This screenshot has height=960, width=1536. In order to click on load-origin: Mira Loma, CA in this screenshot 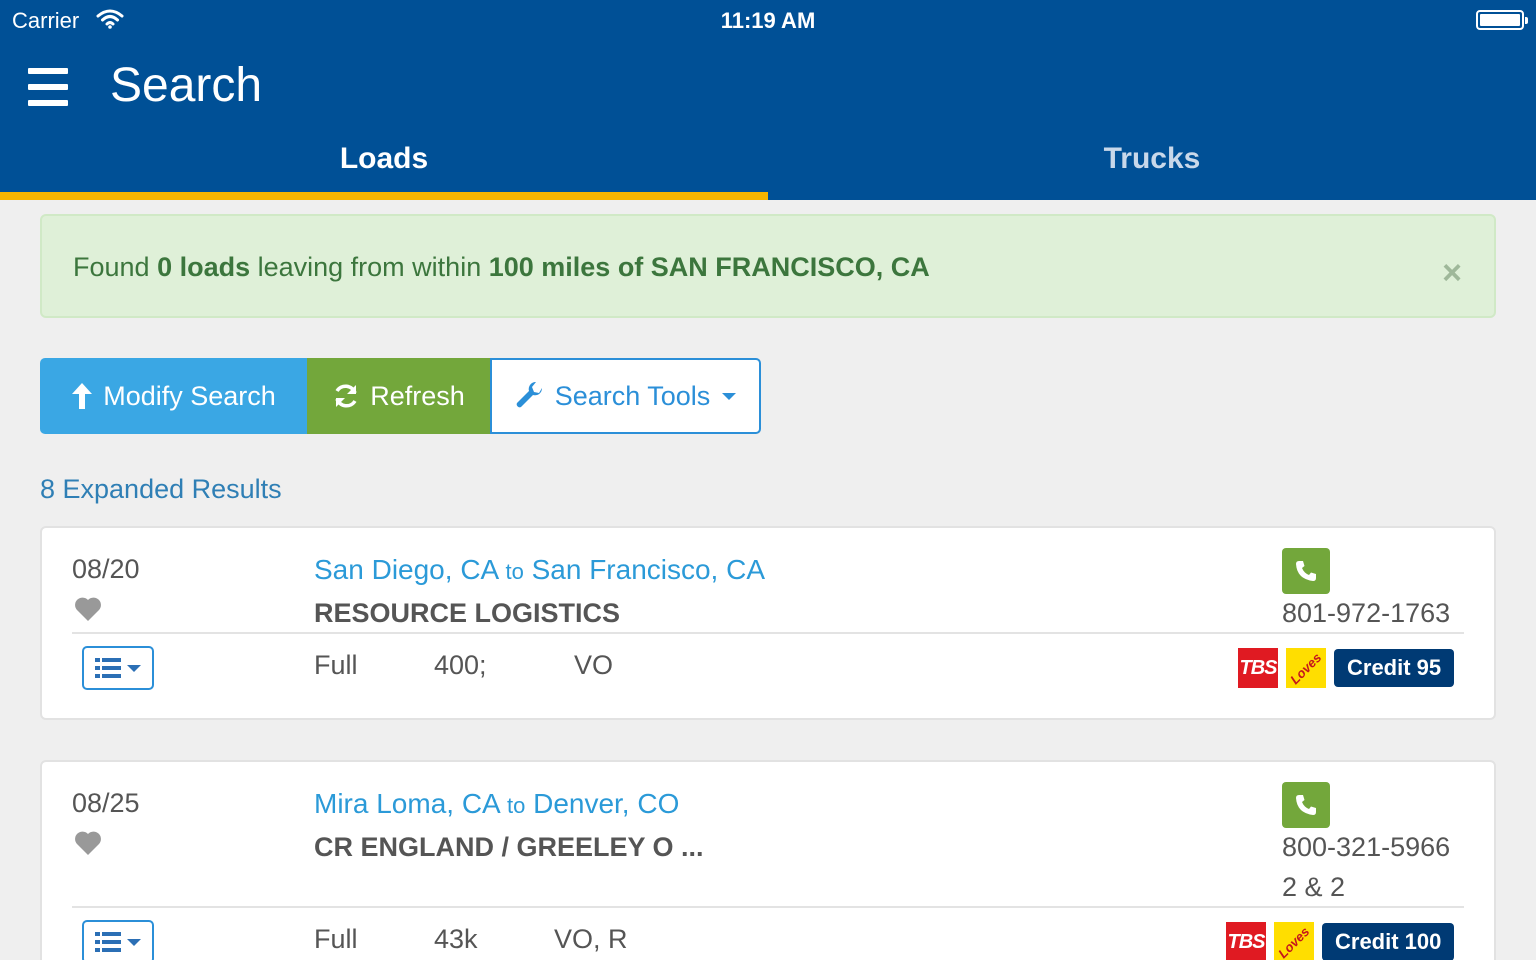, I will do `click(407, 803)`.